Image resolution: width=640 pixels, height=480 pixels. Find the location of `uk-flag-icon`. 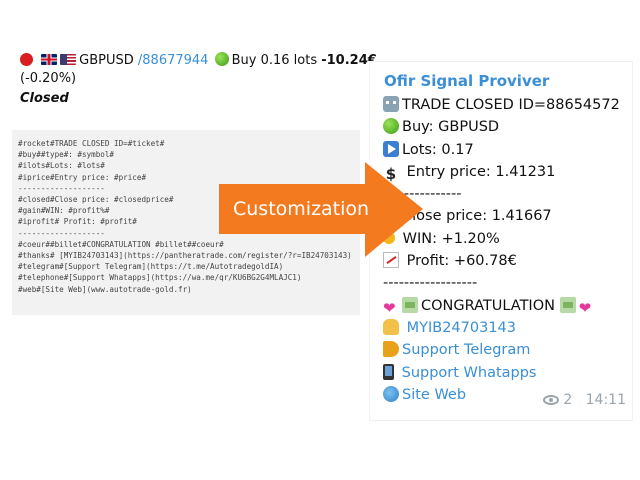

uk-flag-icon is located at coordinates (49, 59).